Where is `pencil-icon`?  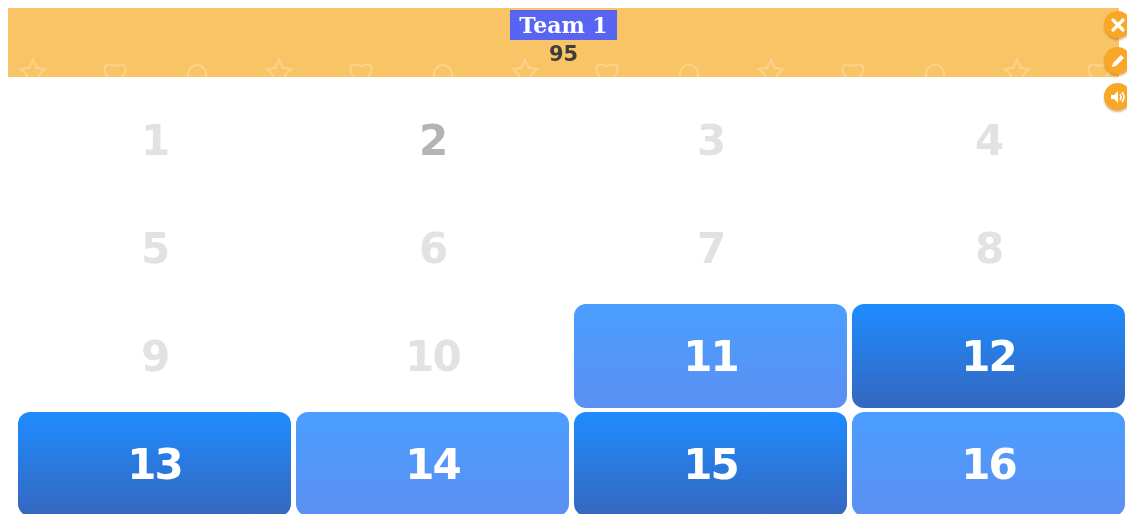 pencil-icon is located at coordinates (1117, 60).